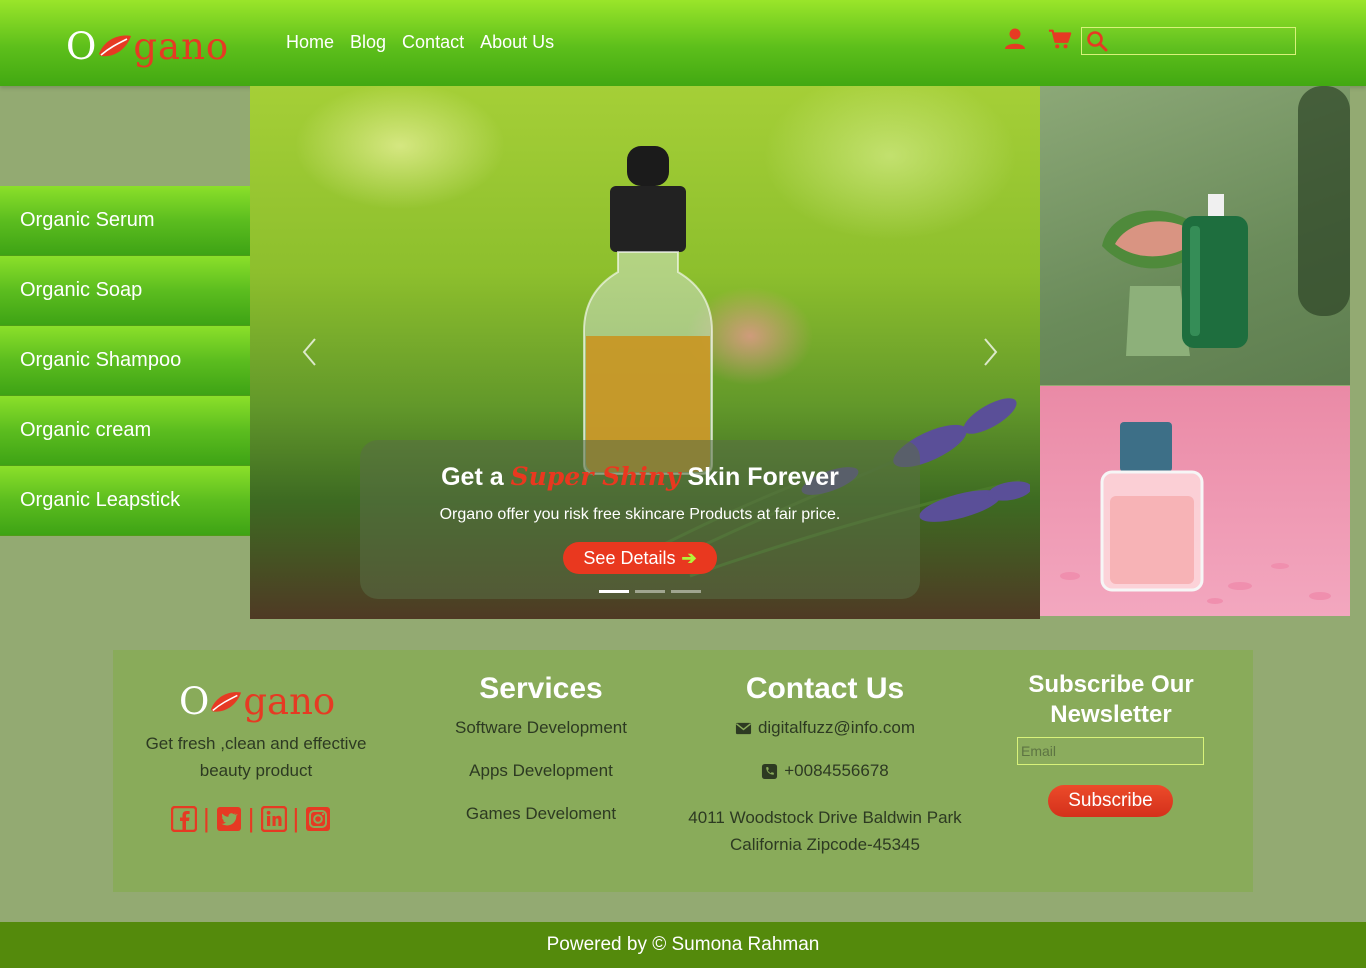 This screenshot has width=1366, height=968. What do you see at coordinates (517, 42) in the screenshot?
I see `nav-about-us: About Us` at bounding box center [517, 42].